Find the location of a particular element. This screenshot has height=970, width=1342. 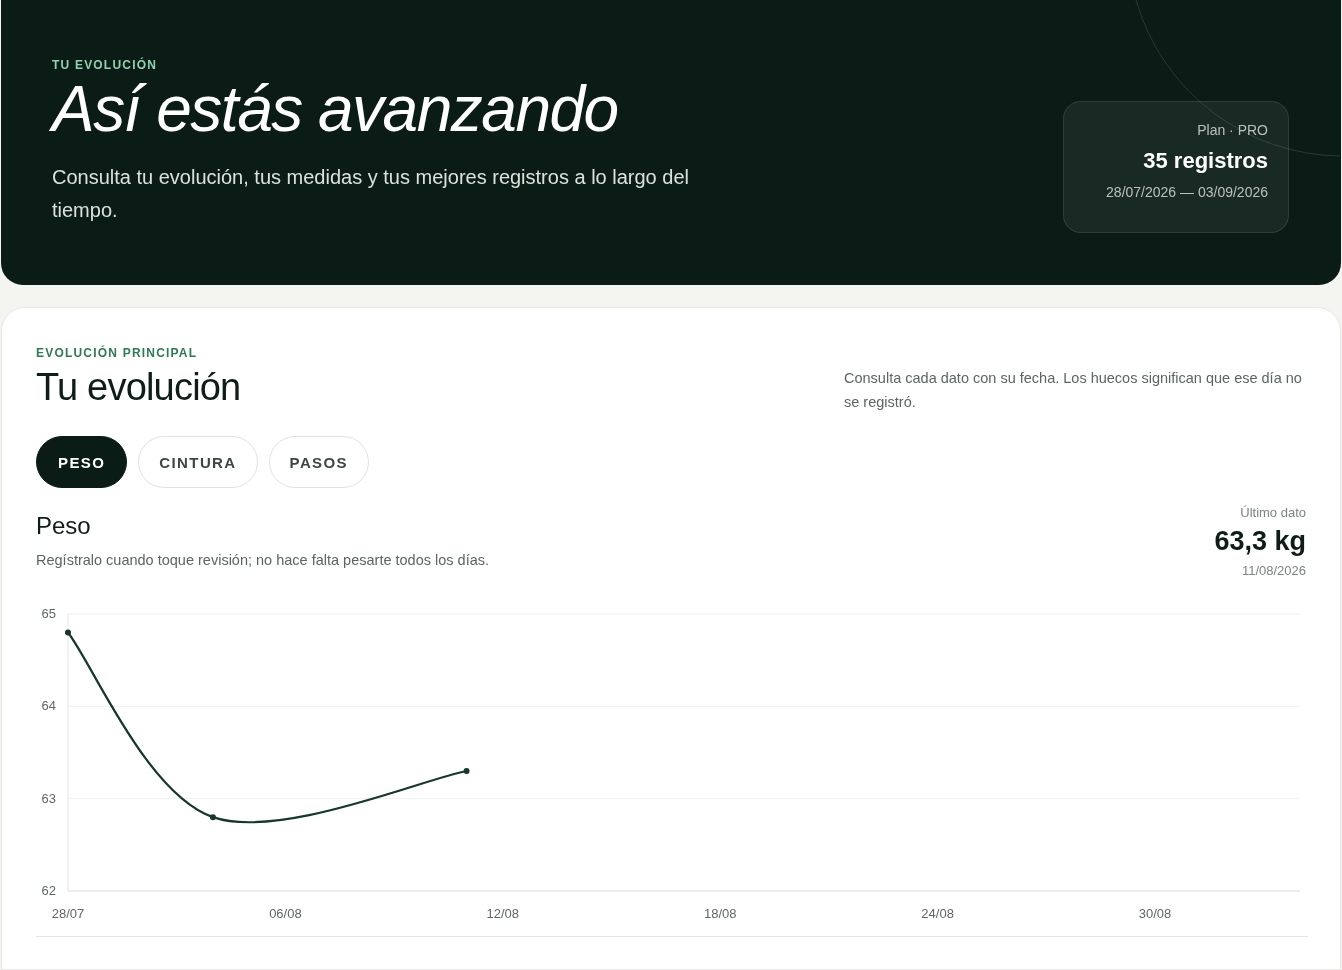

metric-description: Regístralo cuando toque revisión; no hace falta pesarte todos los días. is located at coordinates (262, 560).